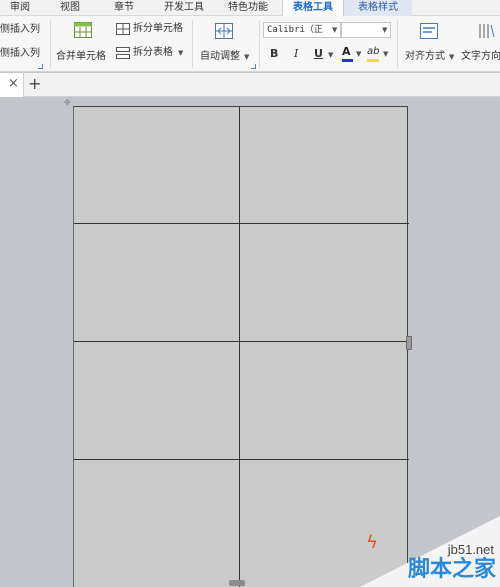 The image size is (500, 587). I want to click on text-direction-button: 文字方向, so click(479, 44).